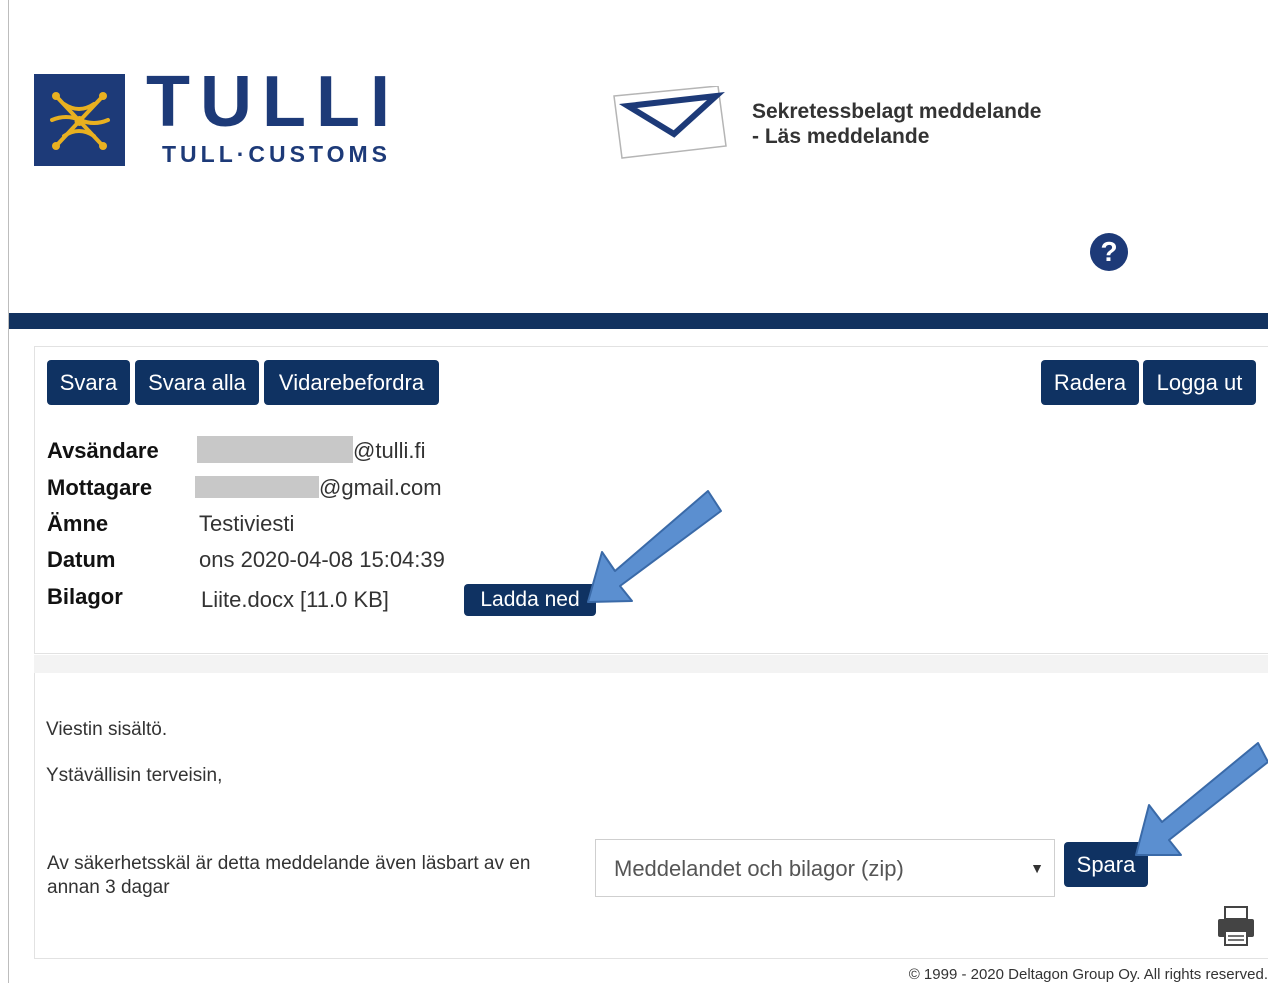  What do you see at coordinates (257, 487) in the screenshot?
I see `recipient-redaction` at bounding box center [257, 487].